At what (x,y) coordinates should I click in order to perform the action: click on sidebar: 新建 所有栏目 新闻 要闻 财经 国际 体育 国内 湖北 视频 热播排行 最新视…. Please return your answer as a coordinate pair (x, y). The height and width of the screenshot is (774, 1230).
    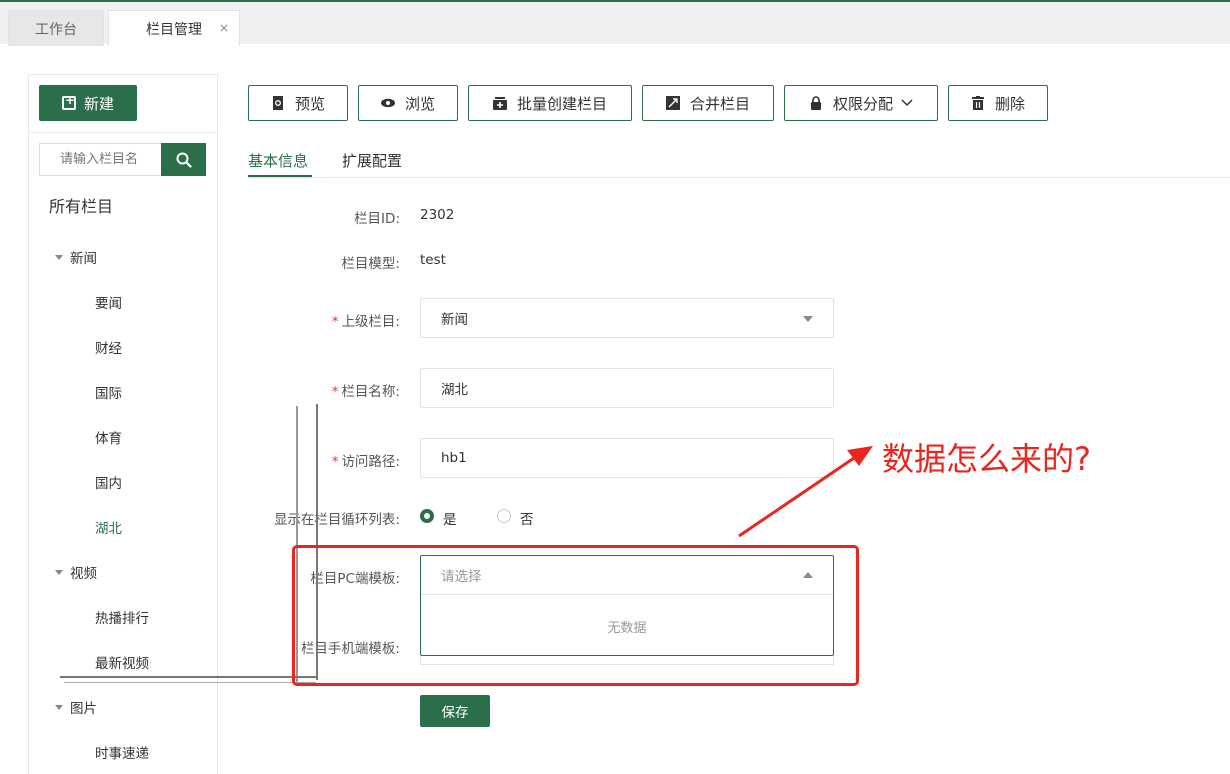
    Looking at the image, I should click on (123, 424).